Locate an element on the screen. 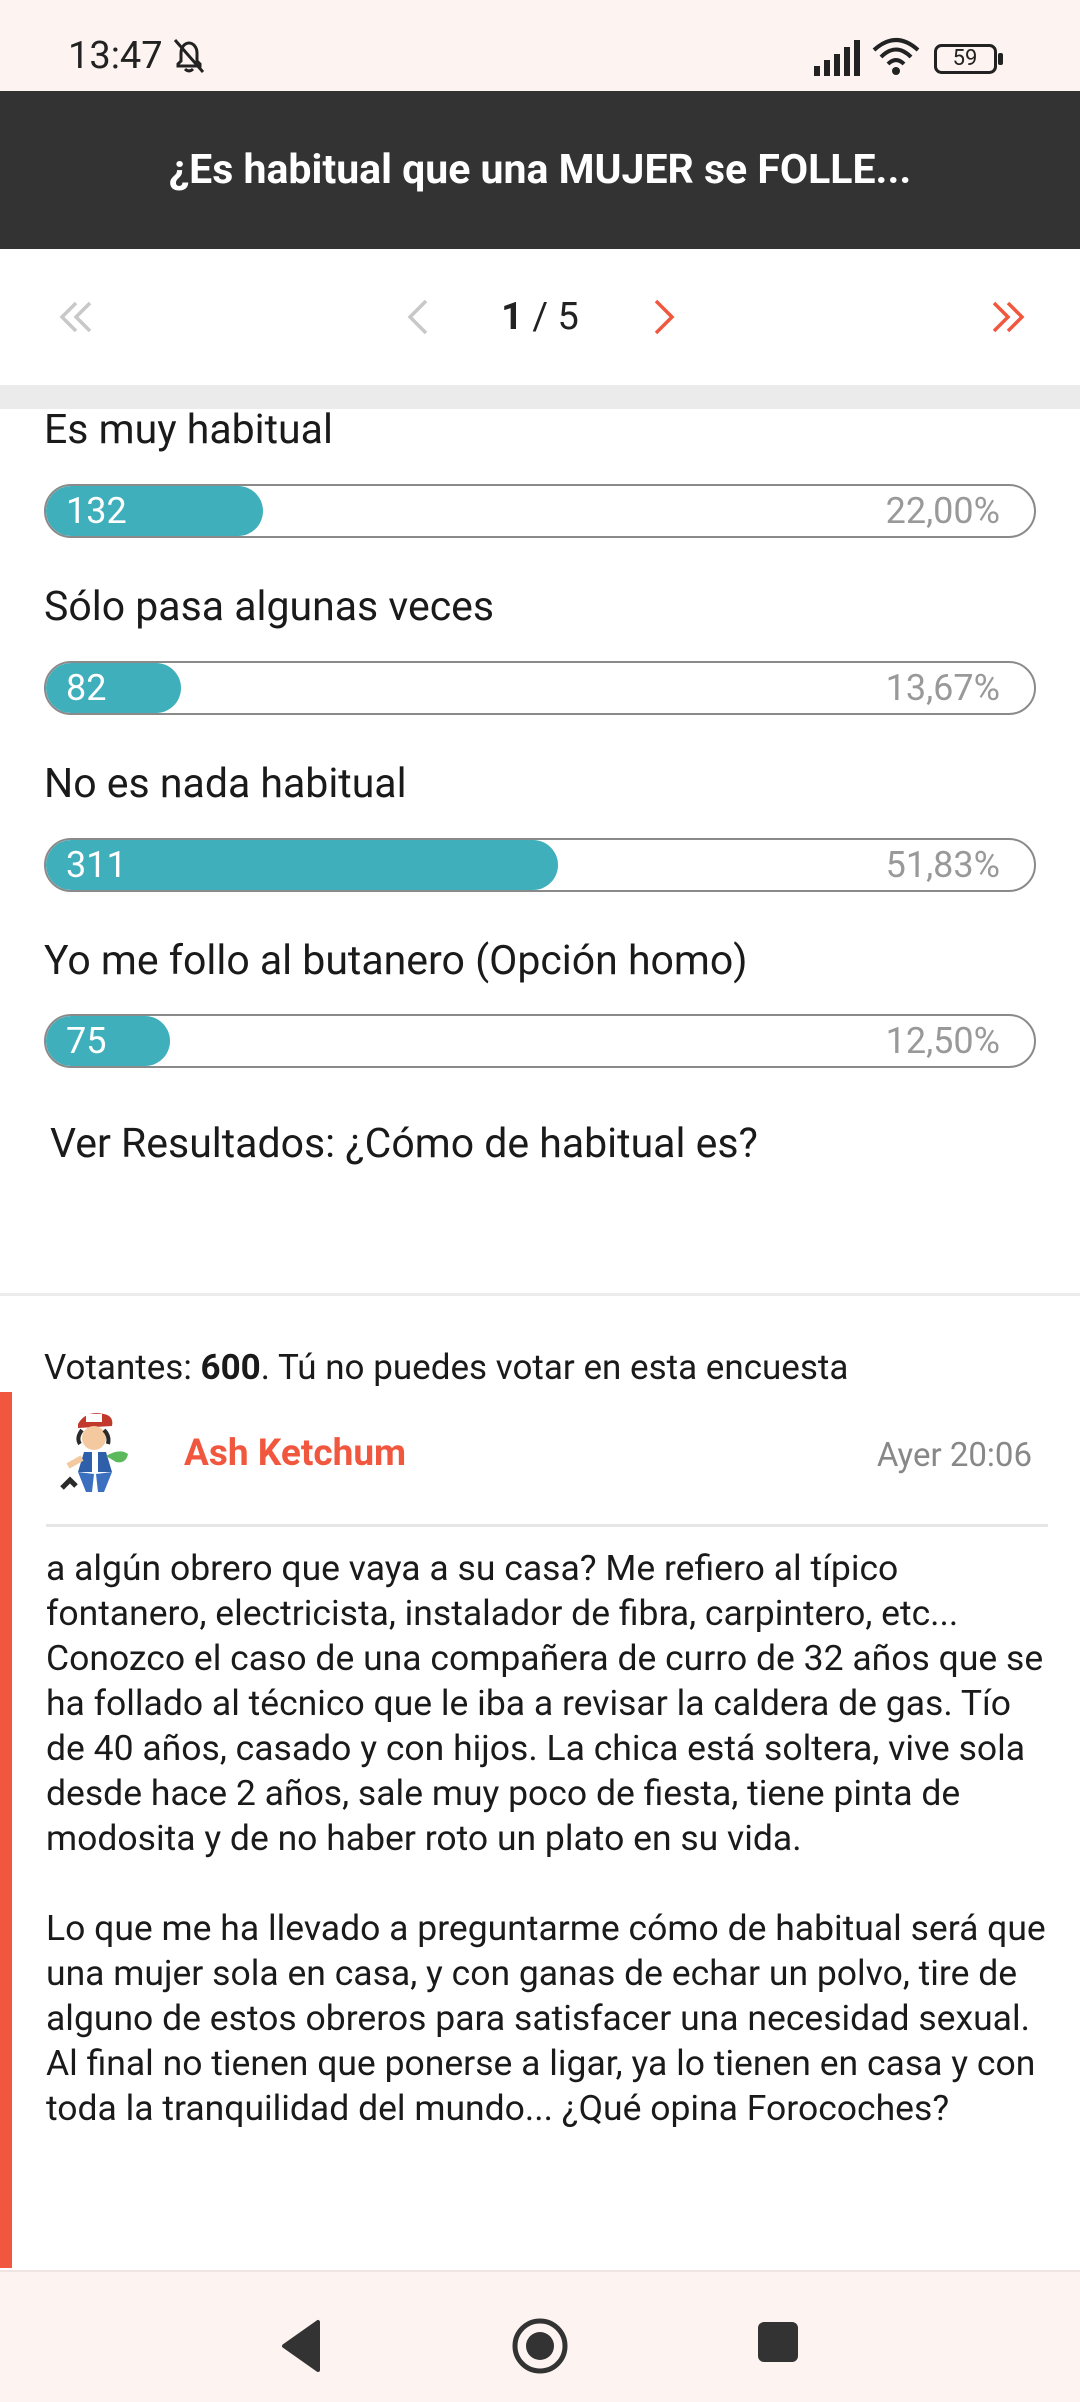  battery-level: 59 is located at coordinates (965, 58).